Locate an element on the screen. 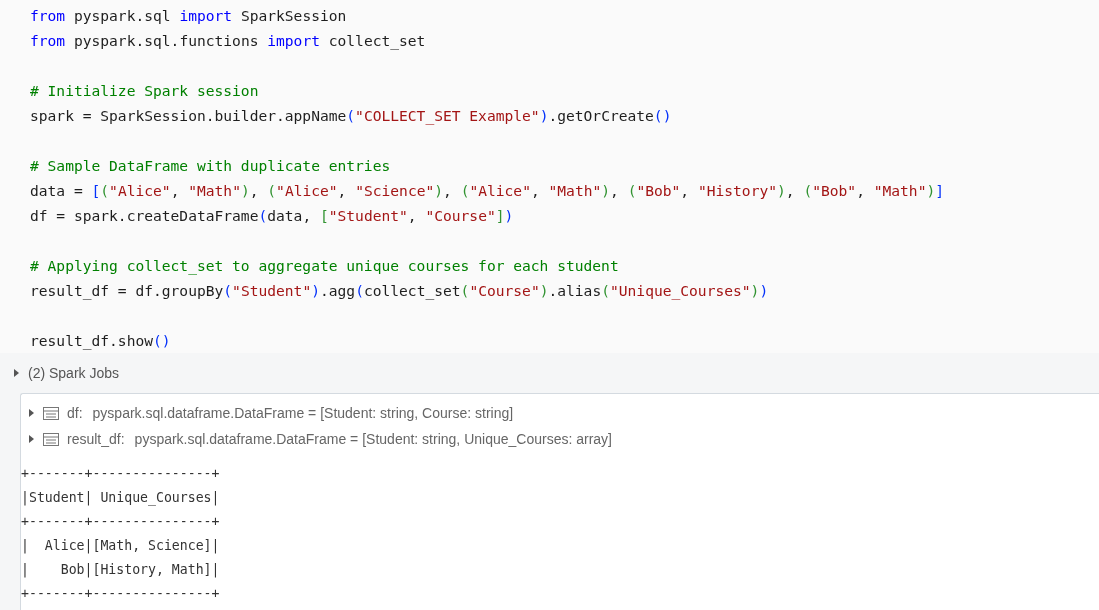 The width and height of the screenshot is (1099, 610). schema-type: pyspark.sql.dataframe.DataFrame = [Student: string, Unique_Courses: array] is located at coordinates (373, 439).